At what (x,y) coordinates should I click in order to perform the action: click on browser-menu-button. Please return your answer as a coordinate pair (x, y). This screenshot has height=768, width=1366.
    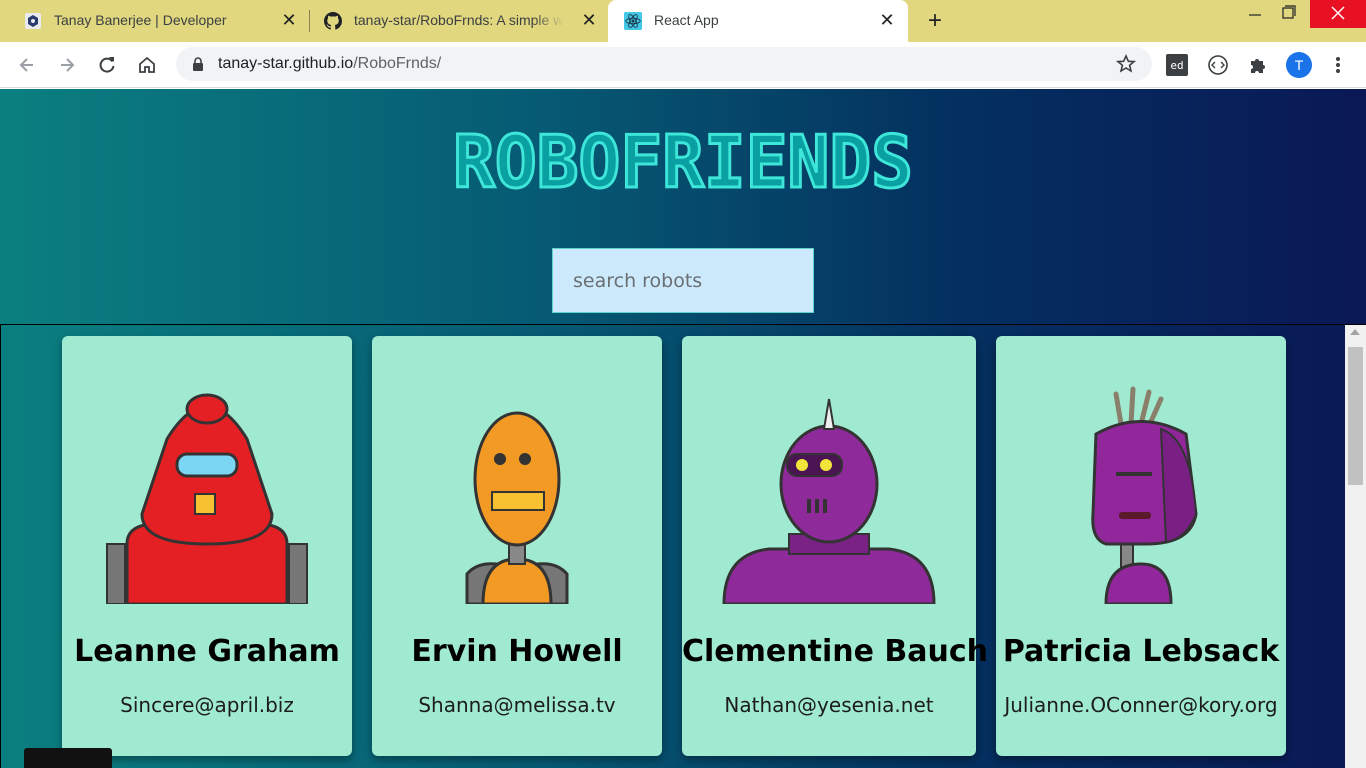
    Looking at the image, I should click on (1338, 65).